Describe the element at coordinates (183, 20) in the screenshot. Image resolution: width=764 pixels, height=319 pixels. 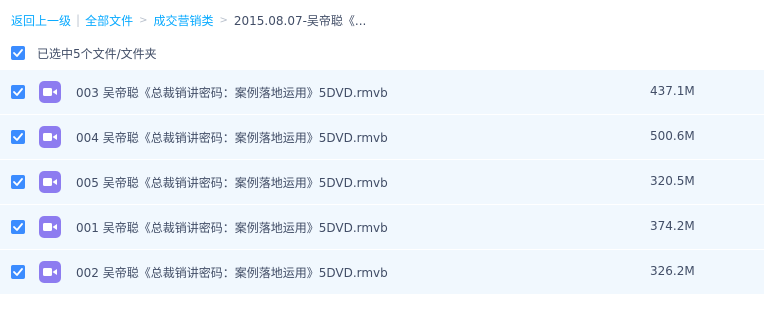
I see `breadcrumb-folder: 成交营销类` at that location.